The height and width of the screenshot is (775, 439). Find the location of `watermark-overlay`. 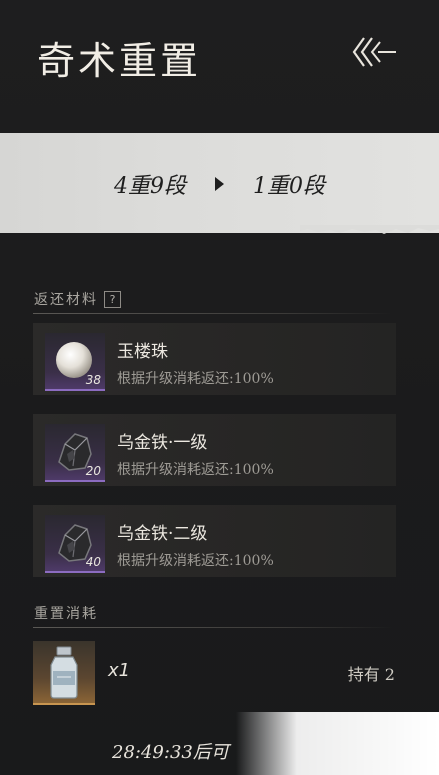

watermark-overlay is located at coordinates (337, 743).